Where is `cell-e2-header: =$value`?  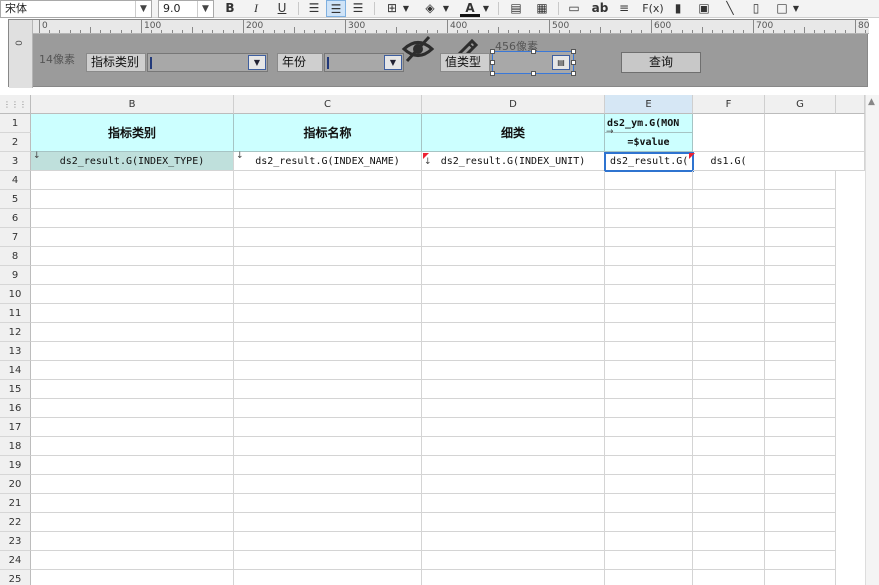 cell-e2-header: =$value is located at coordinates (649, 142).